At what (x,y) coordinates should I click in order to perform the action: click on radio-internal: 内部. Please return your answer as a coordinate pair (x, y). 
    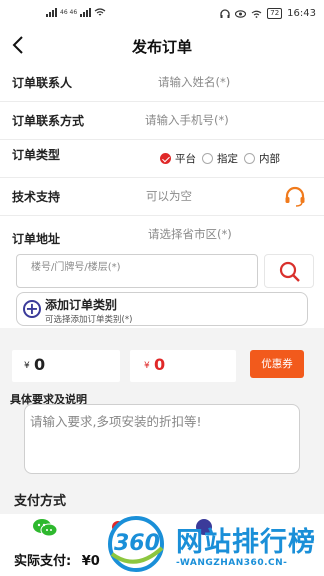
    Looking at the image, I should click on (262, 158).